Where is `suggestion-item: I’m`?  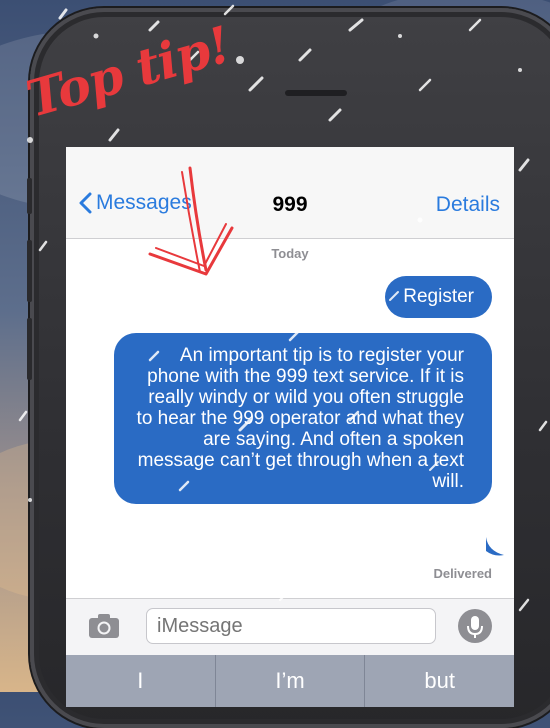
suggestion-item: I’m is located at coordinates (291, 681).